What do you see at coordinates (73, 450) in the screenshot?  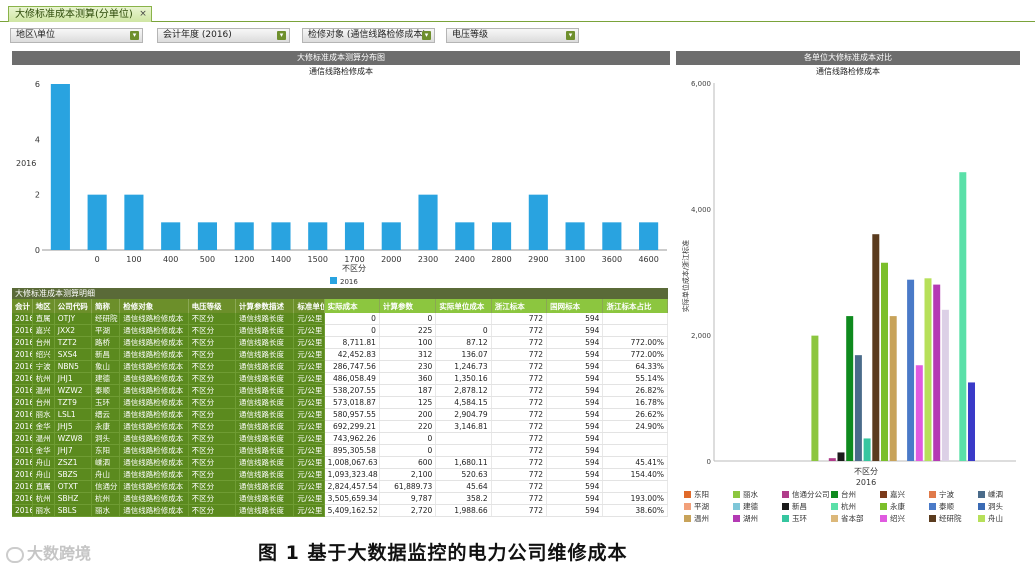 I see `table-cell: JHJ7` at bounding box center [73, 450].